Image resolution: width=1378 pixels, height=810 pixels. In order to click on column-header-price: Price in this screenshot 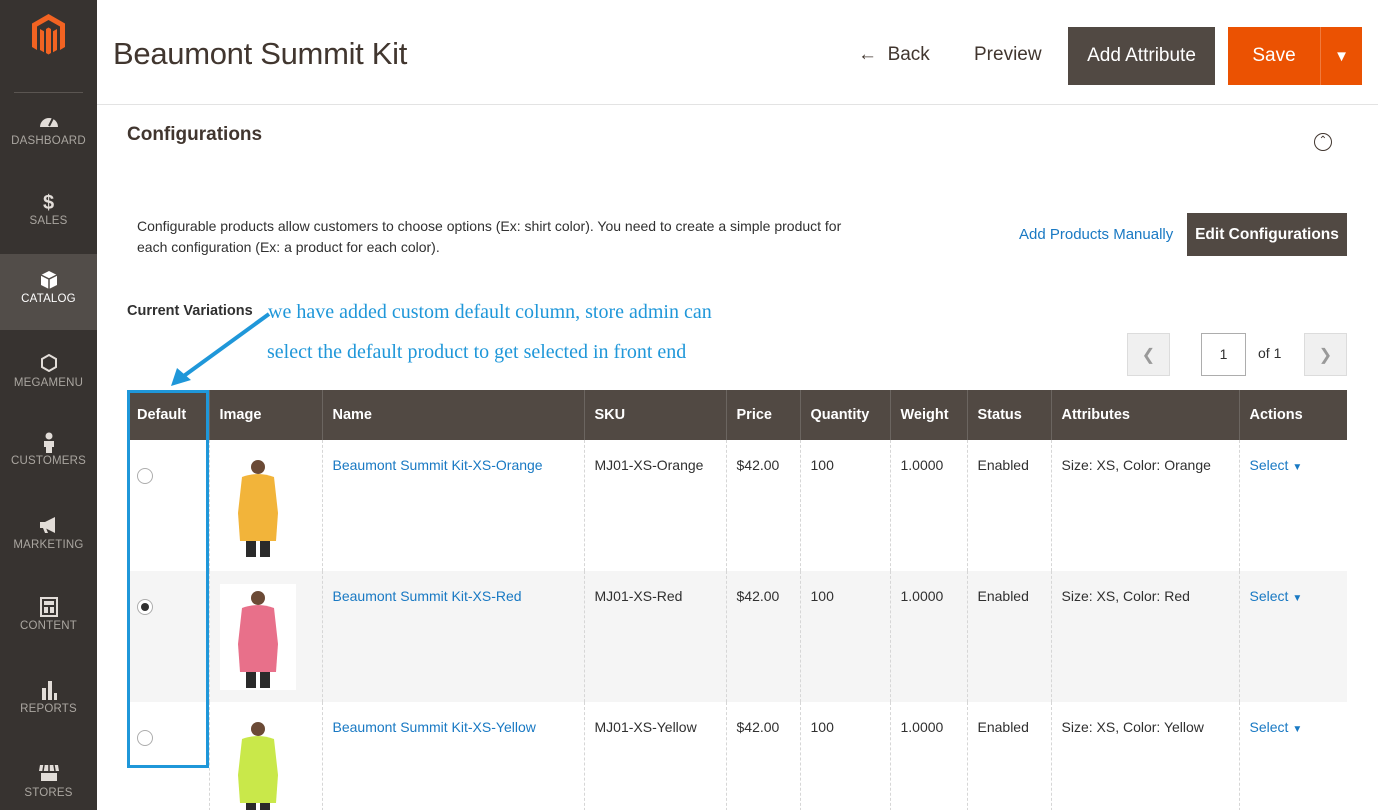, I will do `click(762, 415)`.